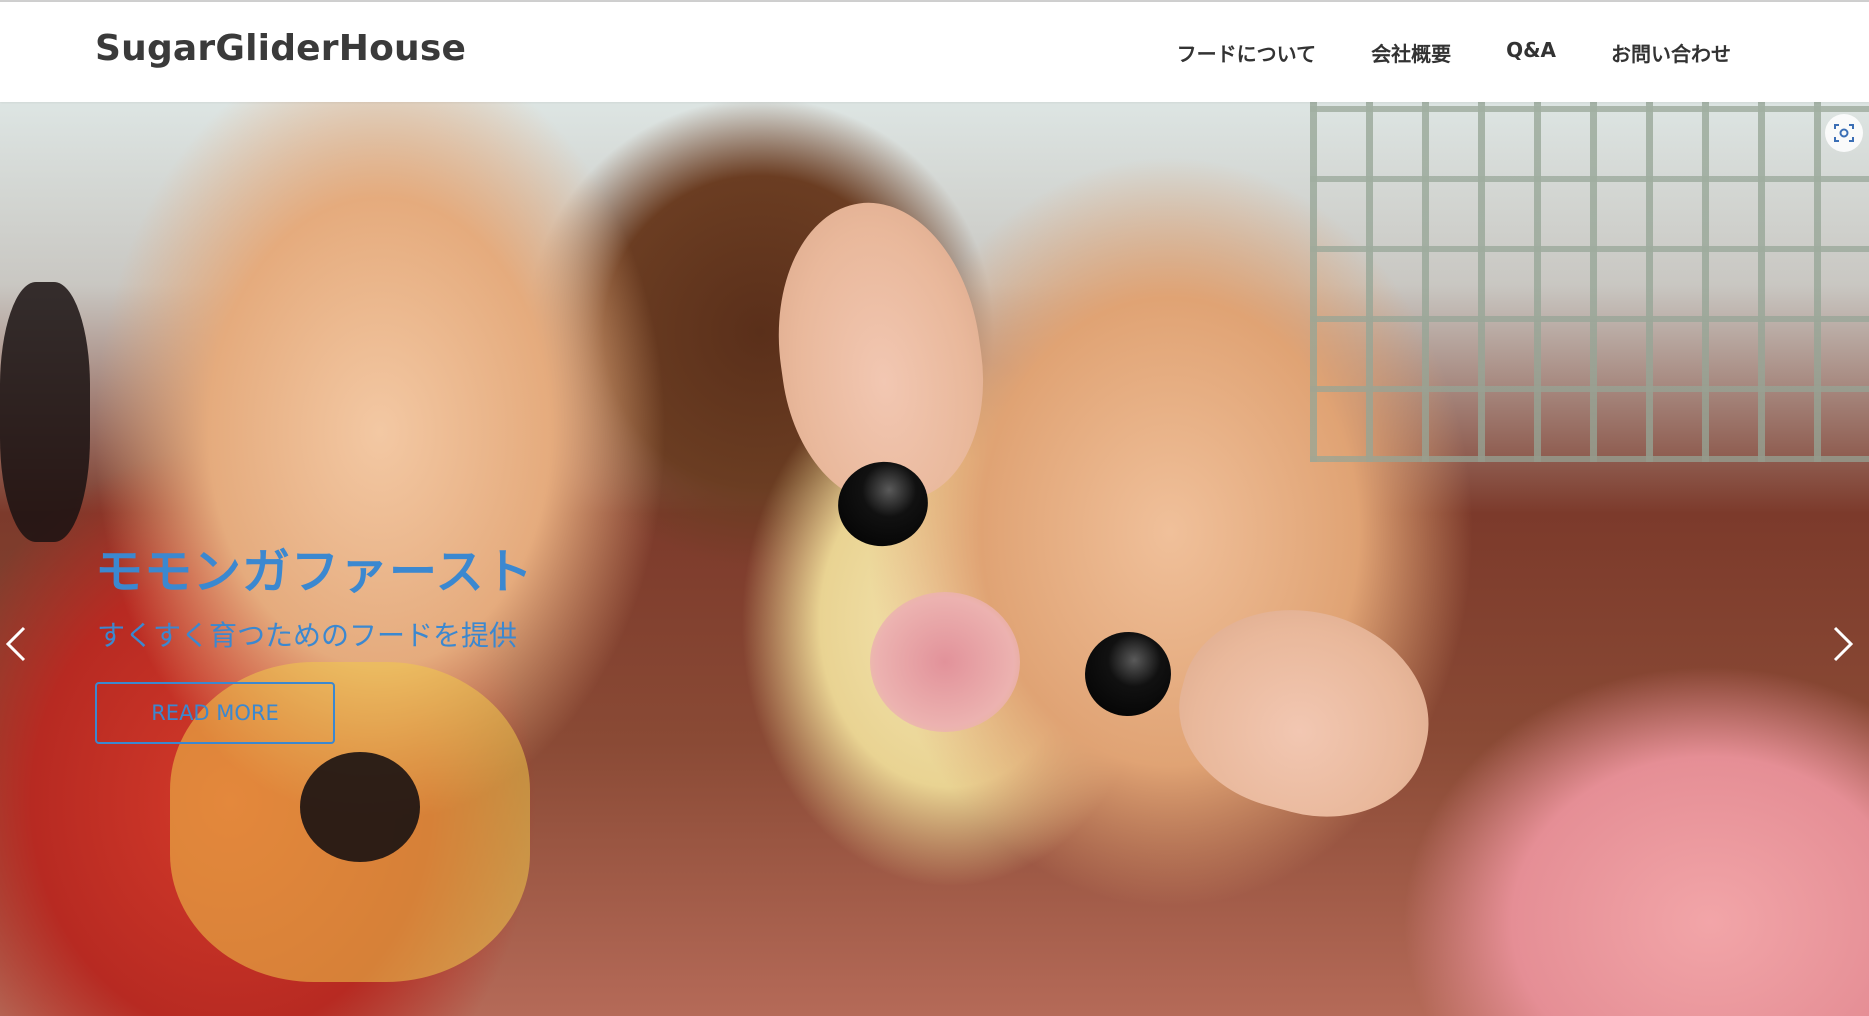  Describe the element at coordinates (45, 412) in the screenshot. I see `fabric-flower-left` at that location.